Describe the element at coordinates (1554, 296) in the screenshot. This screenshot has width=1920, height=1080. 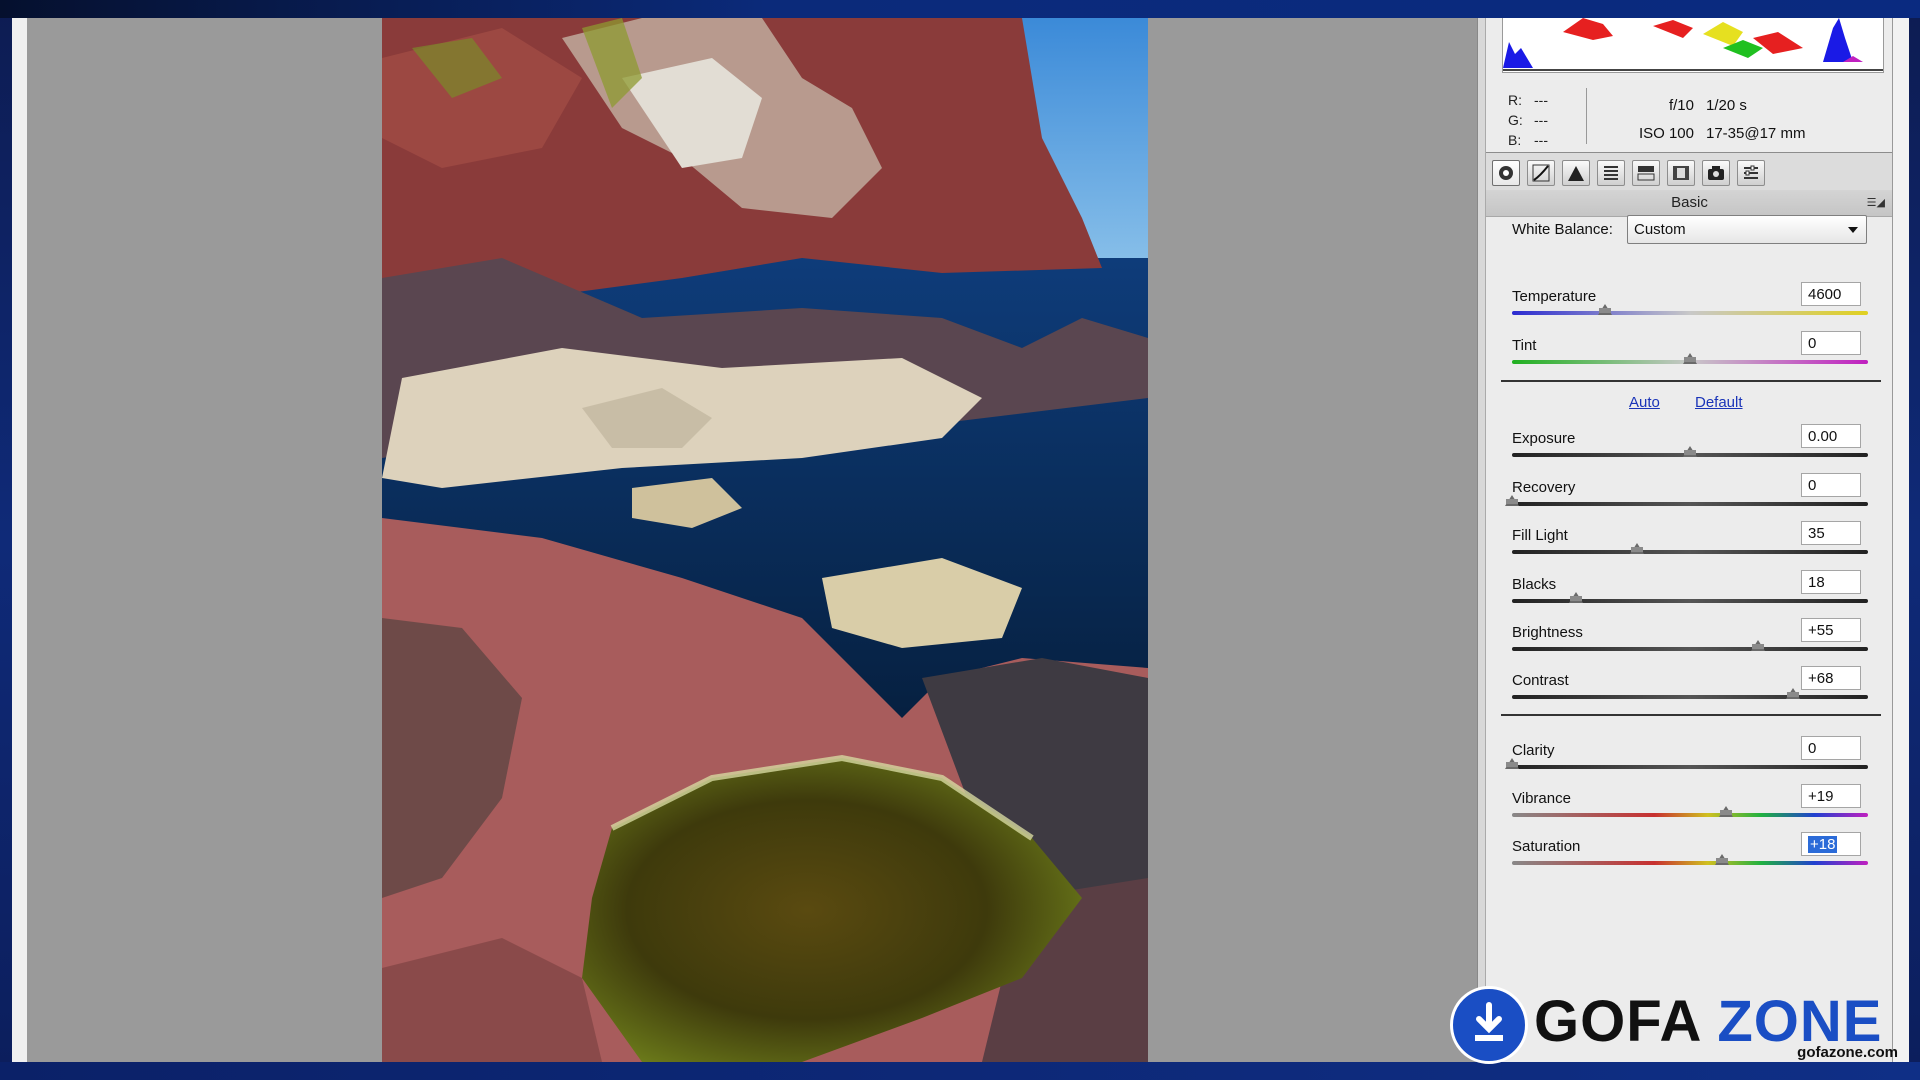
I see `temperature-label: Temperature` at that location.